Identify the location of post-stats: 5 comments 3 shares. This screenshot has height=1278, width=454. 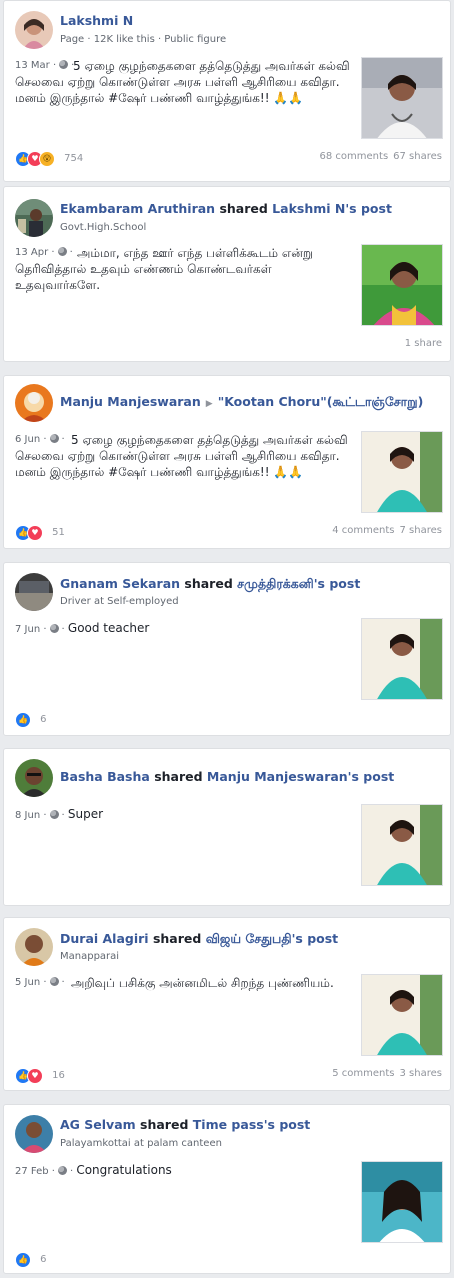
(387, 1073).